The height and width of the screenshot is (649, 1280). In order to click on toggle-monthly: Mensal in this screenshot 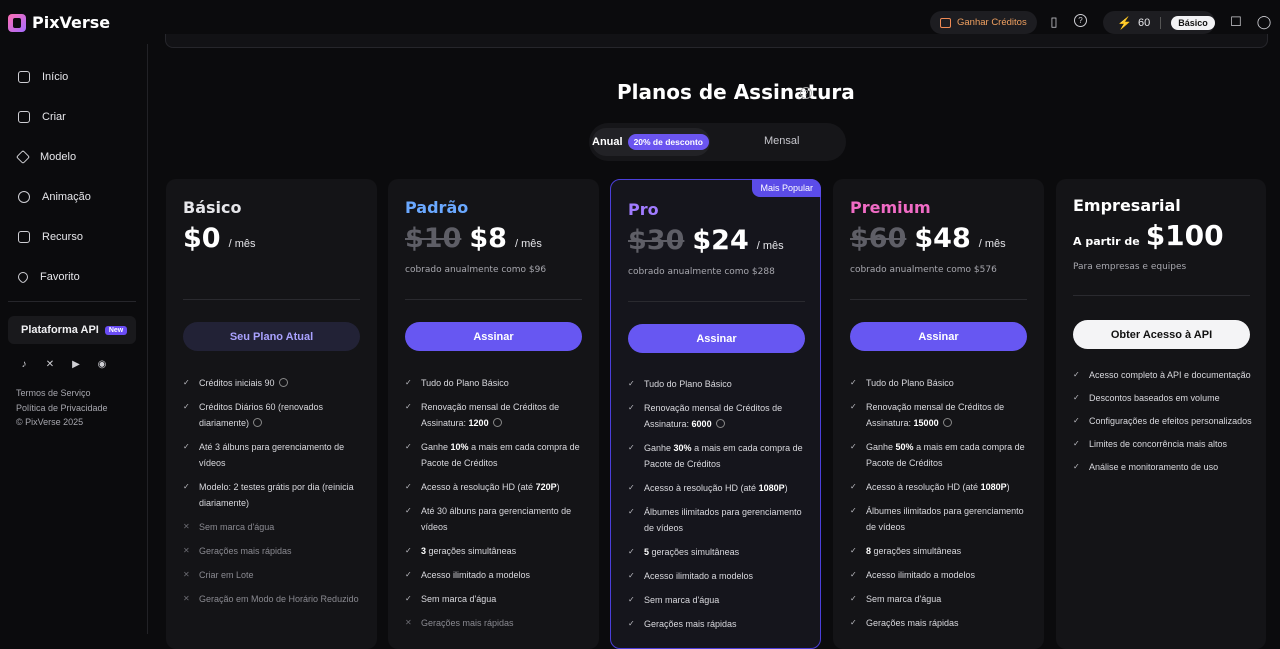, I will do `click(781, 141)`.